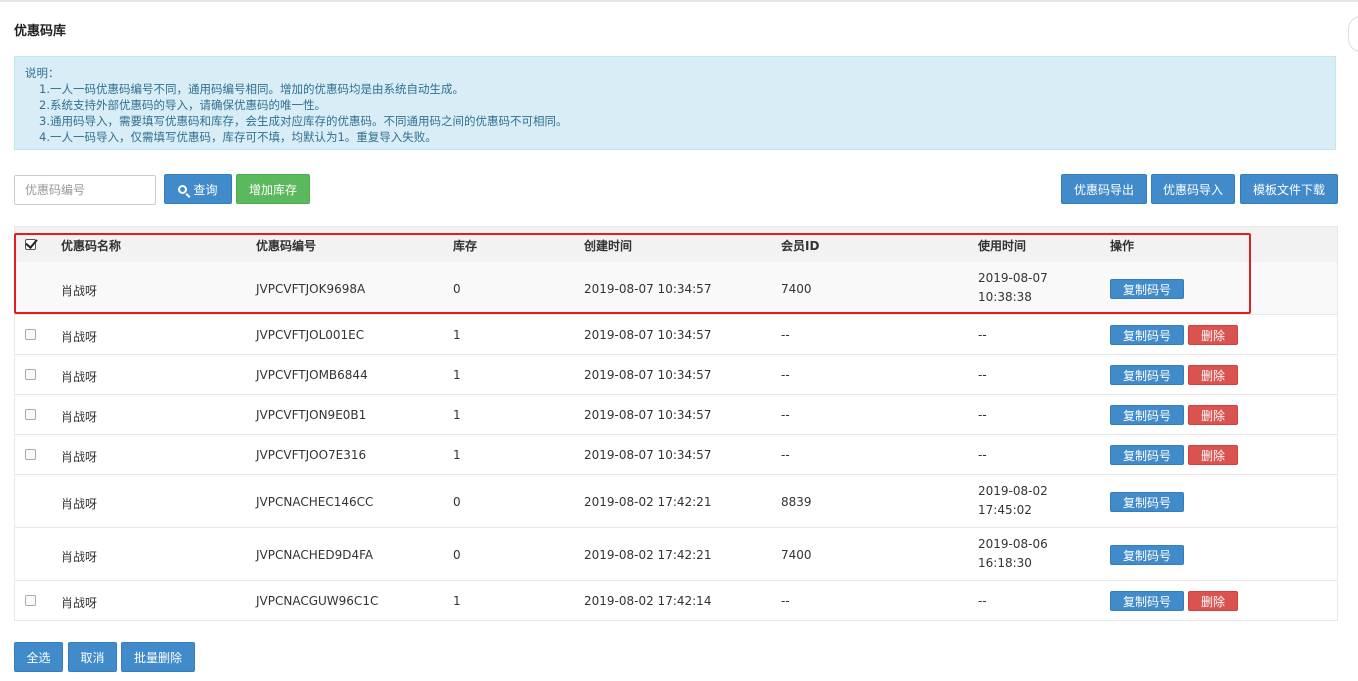 This screenshot has height=681, width=1358. Describe the element at coordinates (1013, 501) in the screenshot. I see `cell-used-time: 2019-08-02 17:45:02` at that location.